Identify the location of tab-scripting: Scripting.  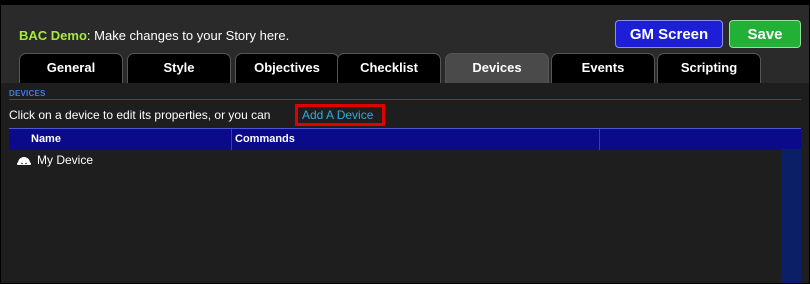
(709, 68).